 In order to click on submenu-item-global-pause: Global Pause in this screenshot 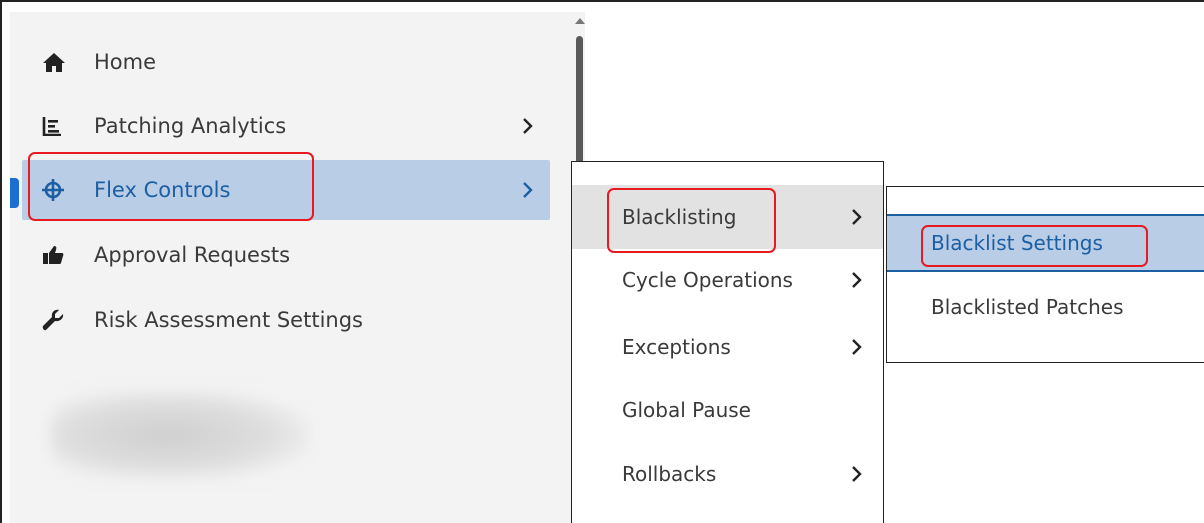, I will do `click(727, 410)`.